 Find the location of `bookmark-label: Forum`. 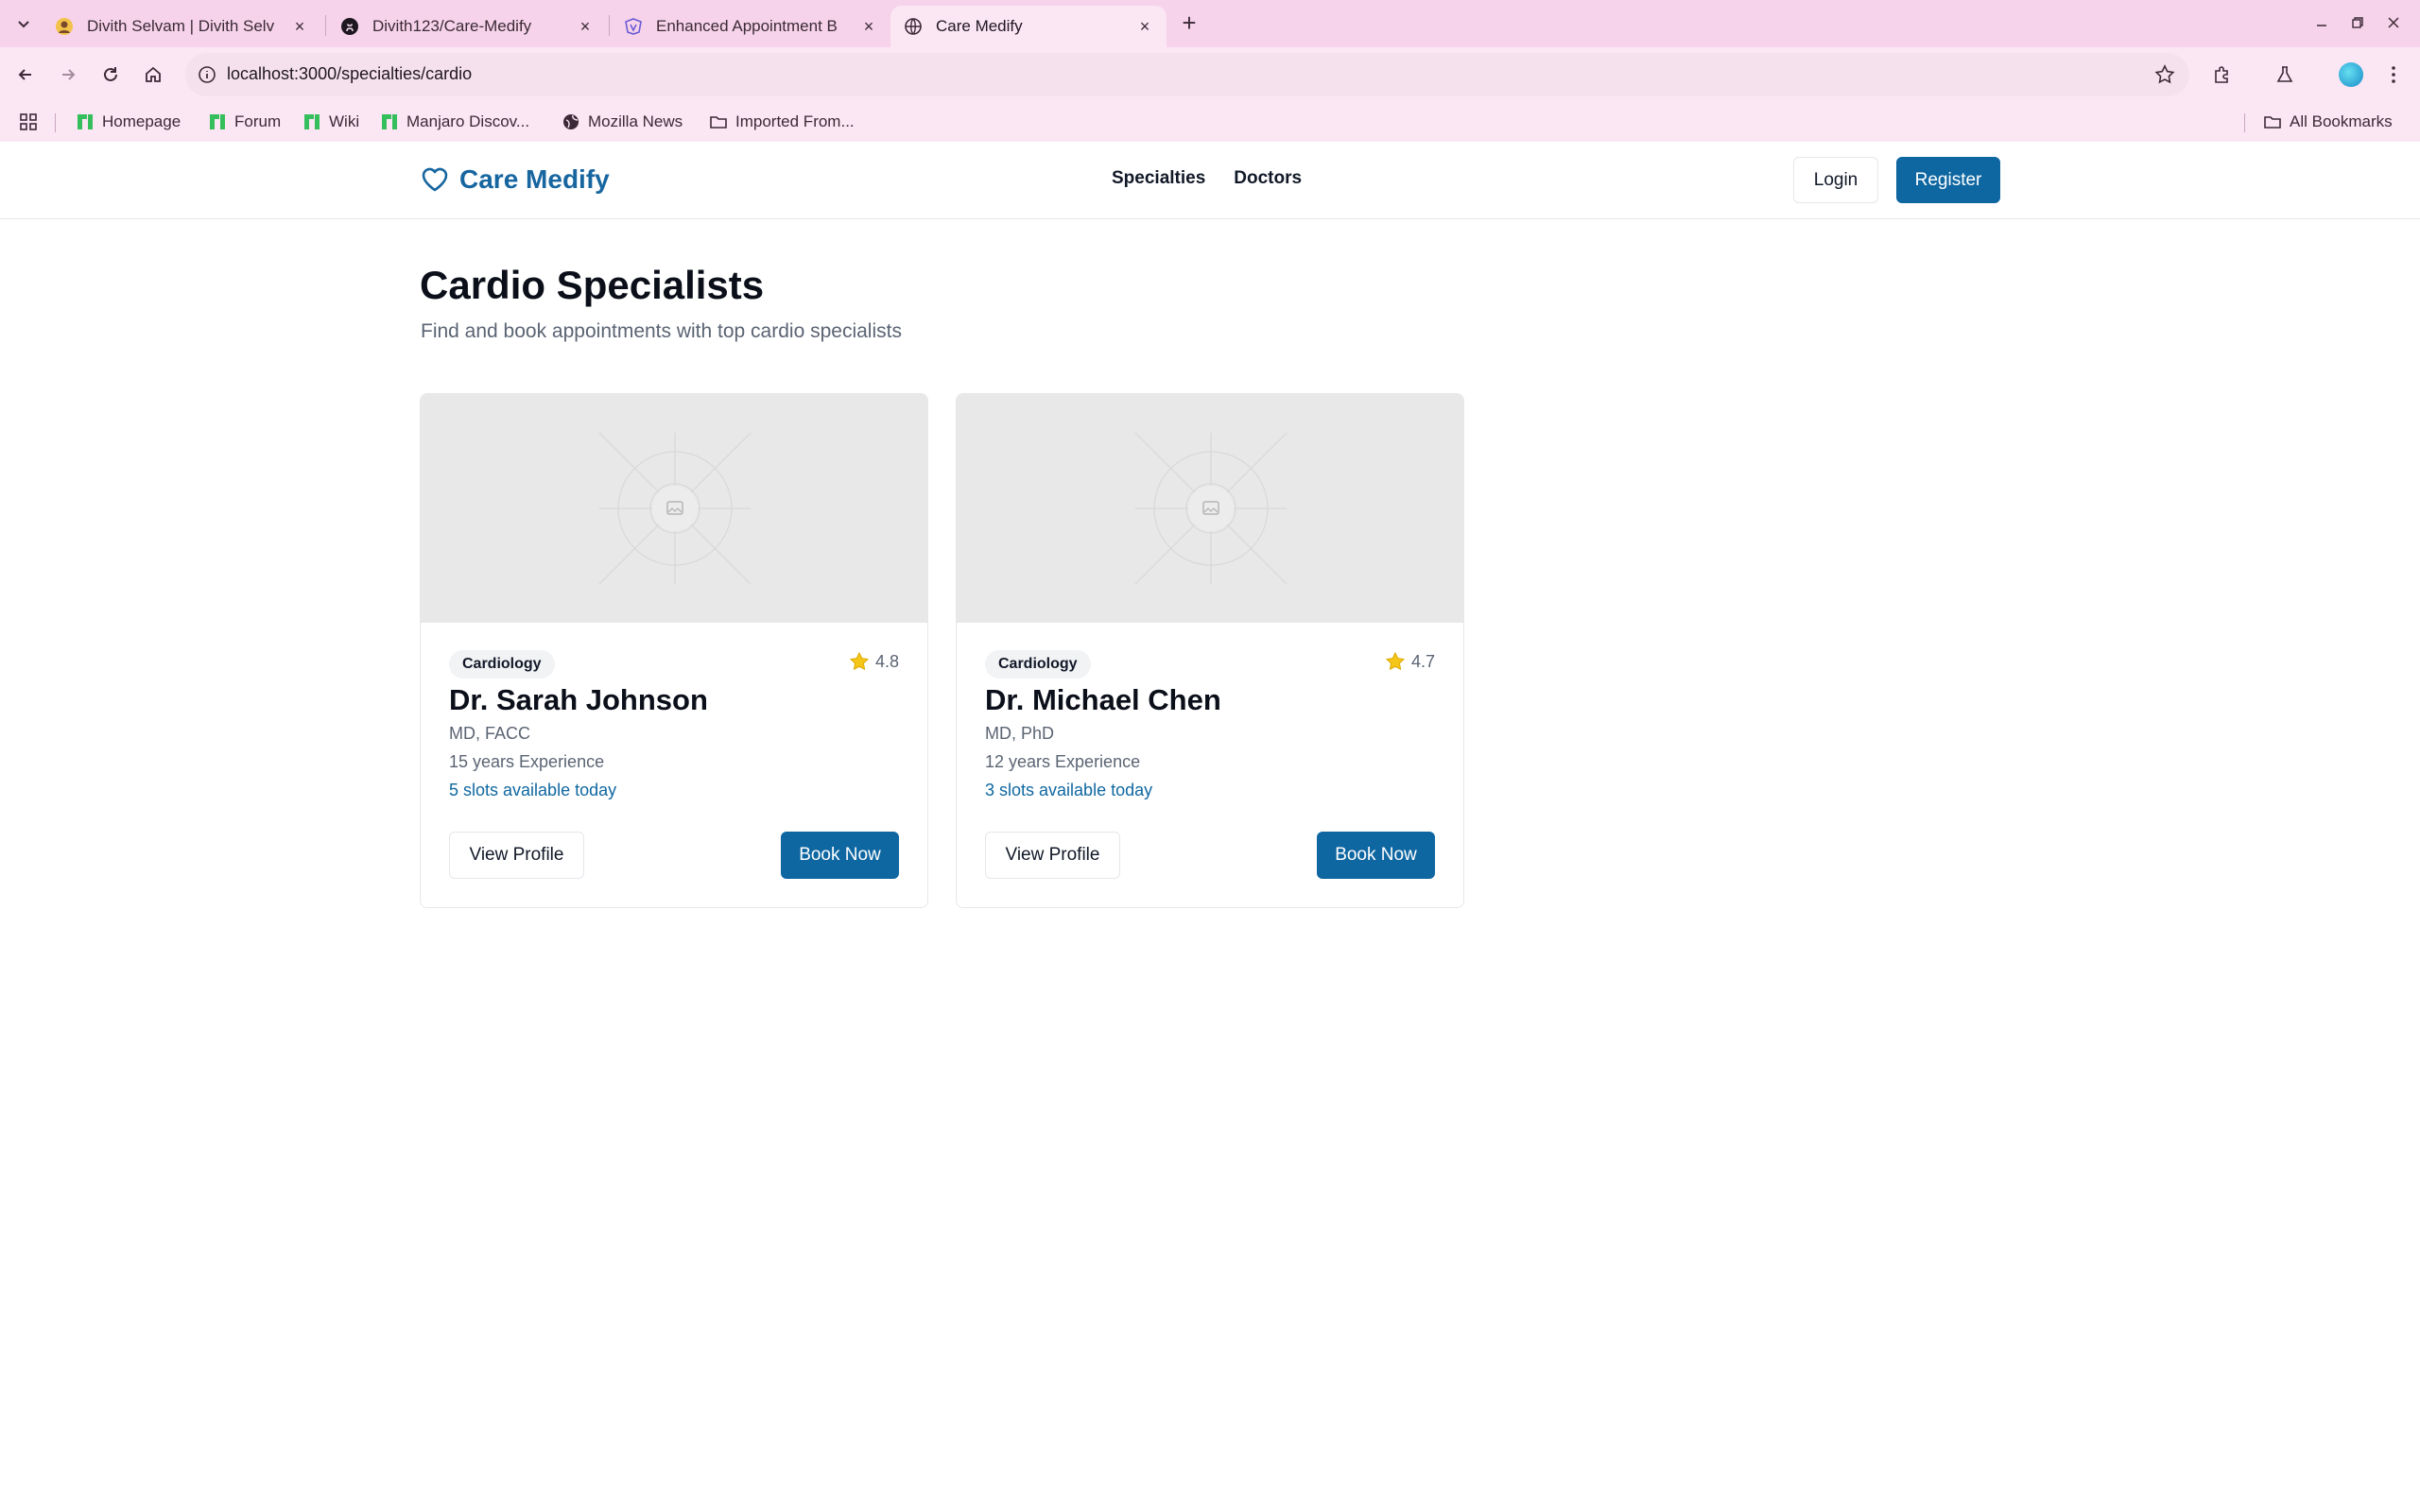

bookmark-label: Forum is located at coordinates (258, 121).